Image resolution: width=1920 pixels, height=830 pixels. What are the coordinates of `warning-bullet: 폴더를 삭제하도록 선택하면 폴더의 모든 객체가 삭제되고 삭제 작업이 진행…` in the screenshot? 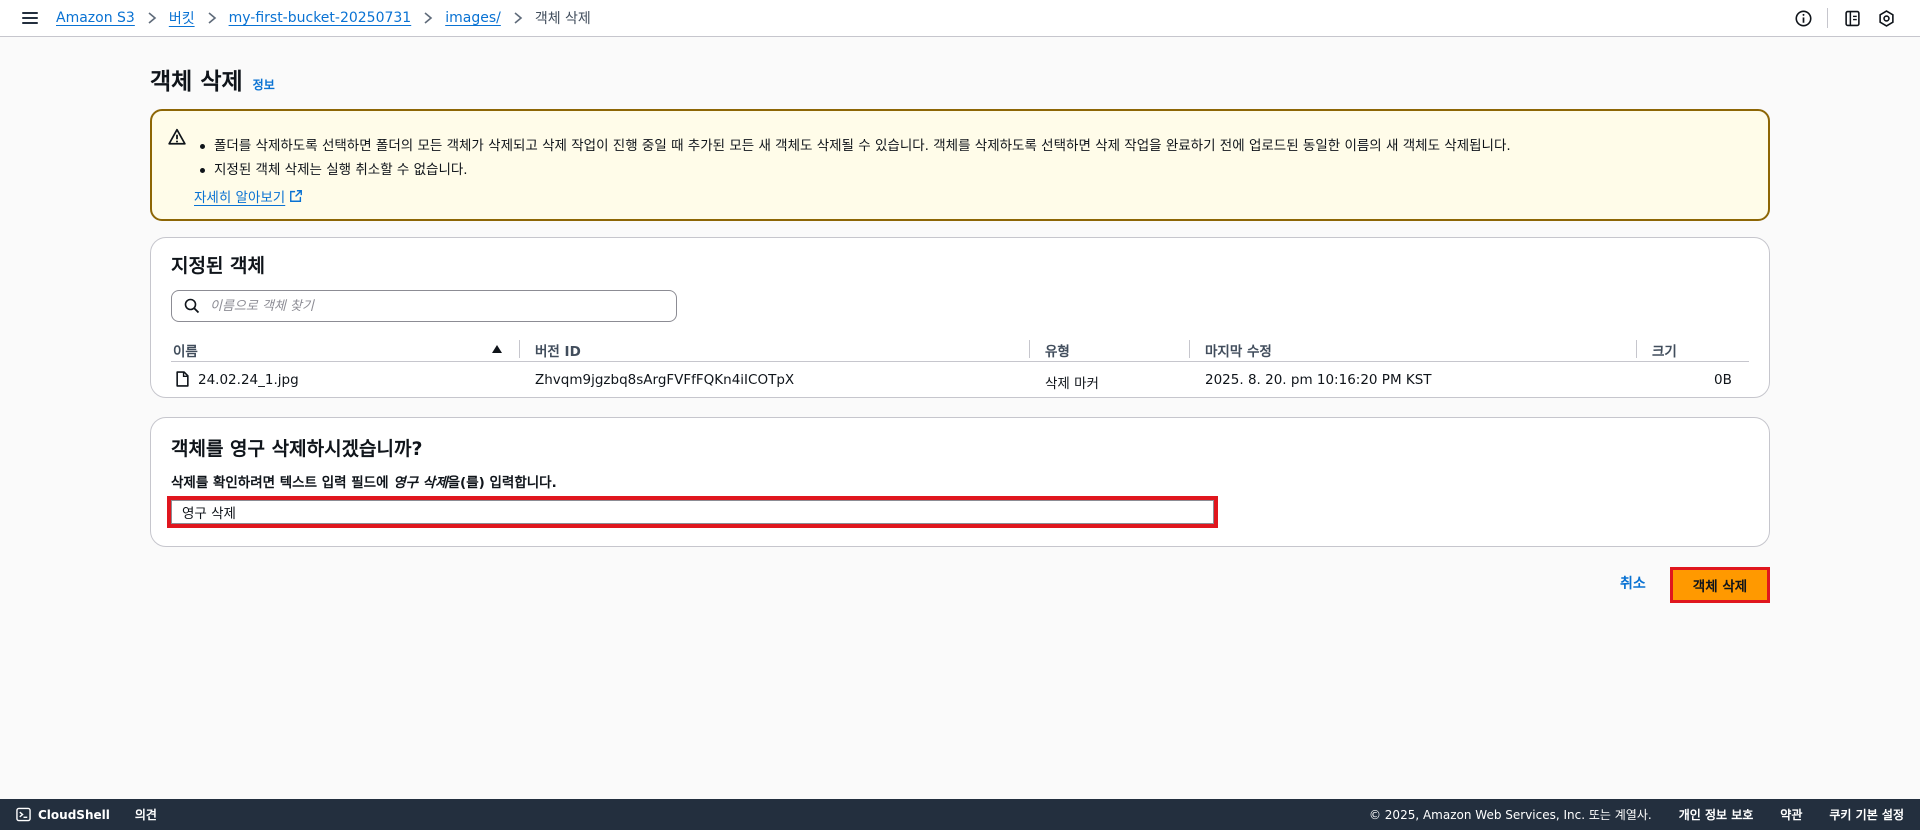 It's located at (855, 146).